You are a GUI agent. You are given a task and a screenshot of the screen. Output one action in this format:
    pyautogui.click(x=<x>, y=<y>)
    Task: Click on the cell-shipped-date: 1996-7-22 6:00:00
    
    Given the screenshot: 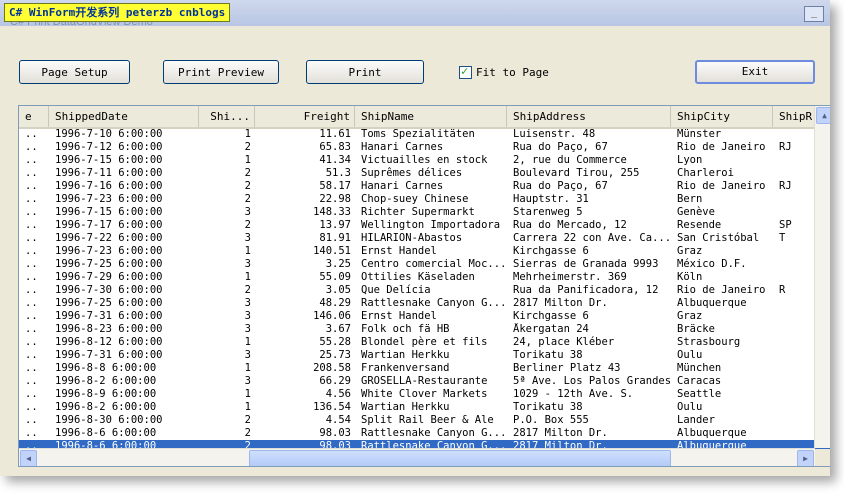 What is the action you would take?
    pyautogui.click(x=109, y=238)
    